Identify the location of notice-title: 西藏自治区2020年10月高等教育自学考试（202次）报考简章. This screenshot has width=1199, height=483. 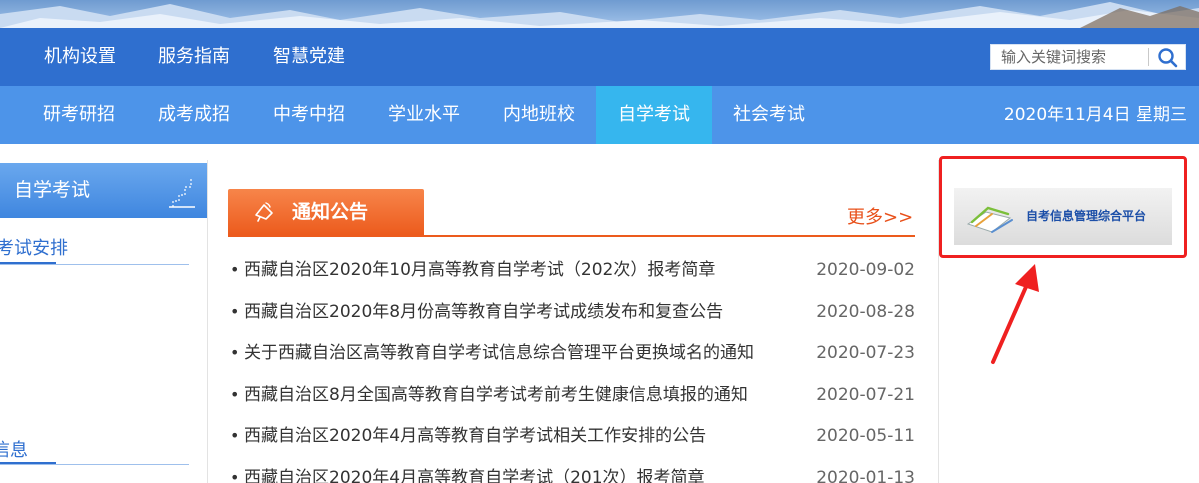
(479, 270).